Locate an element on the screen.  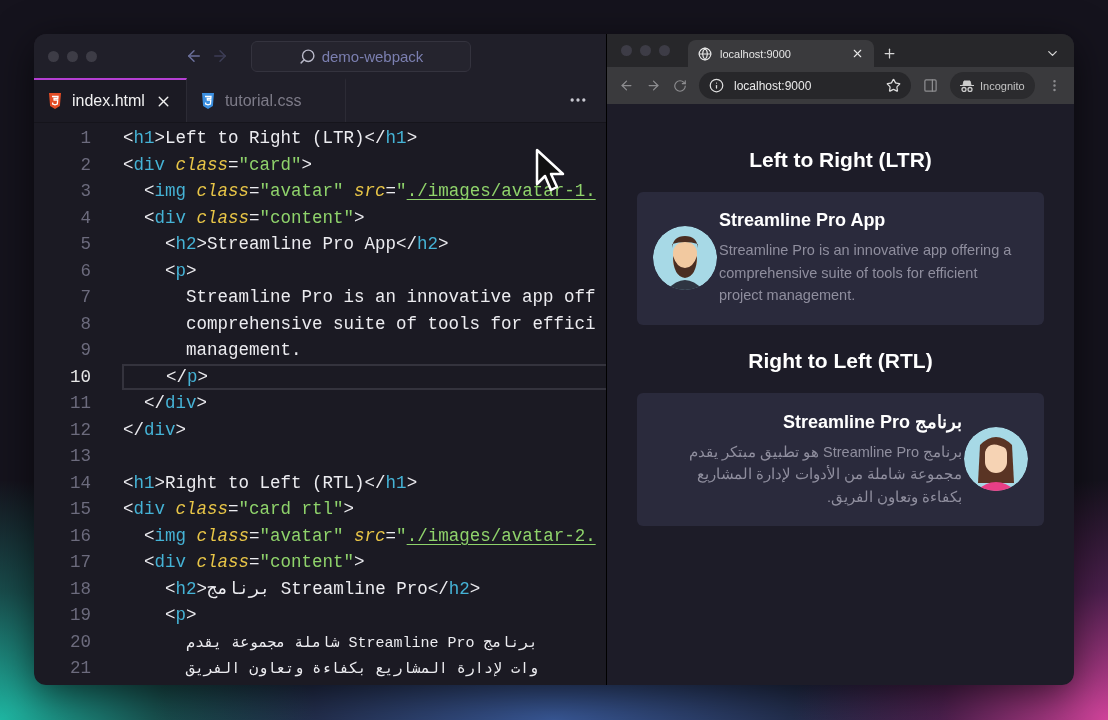
line-number: 13 is located at coordinates (80, 456).